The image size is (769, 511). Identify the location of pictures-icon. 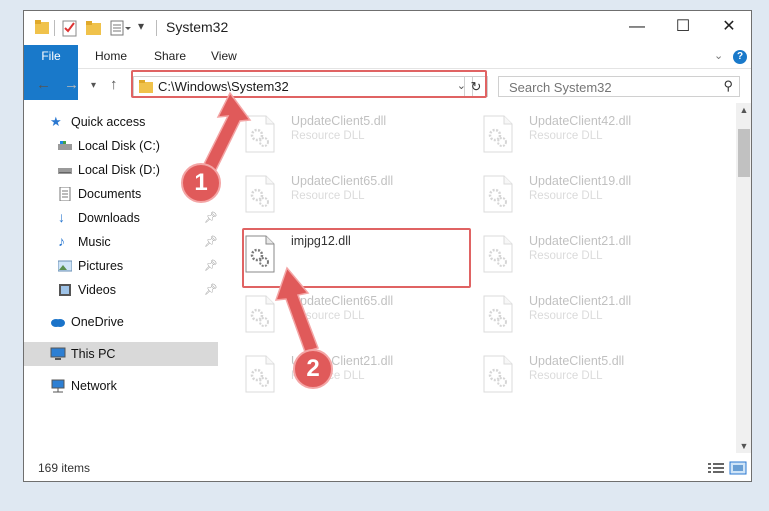
(65, 266).